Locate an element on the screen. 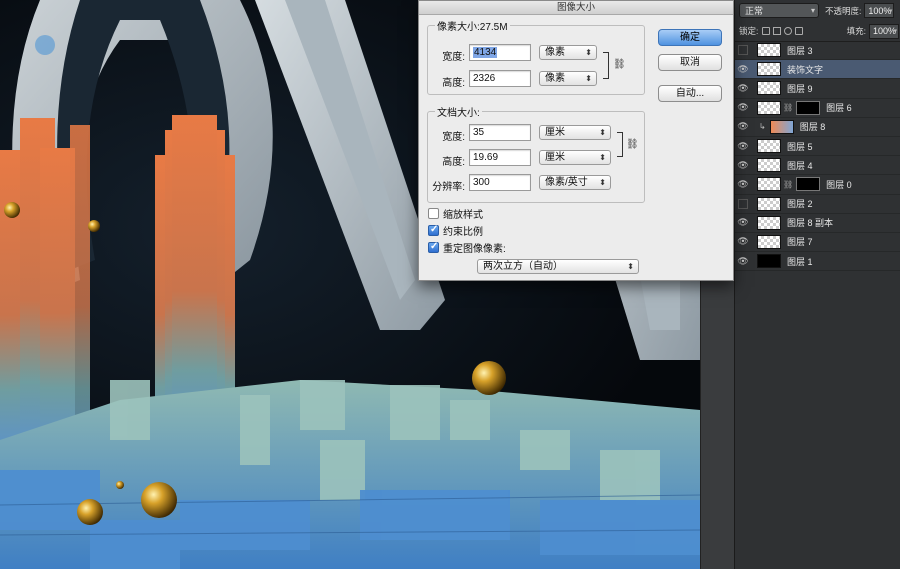  layer-row: 👁 ⛓ 图层 6 is located at coordinates (817, 108).